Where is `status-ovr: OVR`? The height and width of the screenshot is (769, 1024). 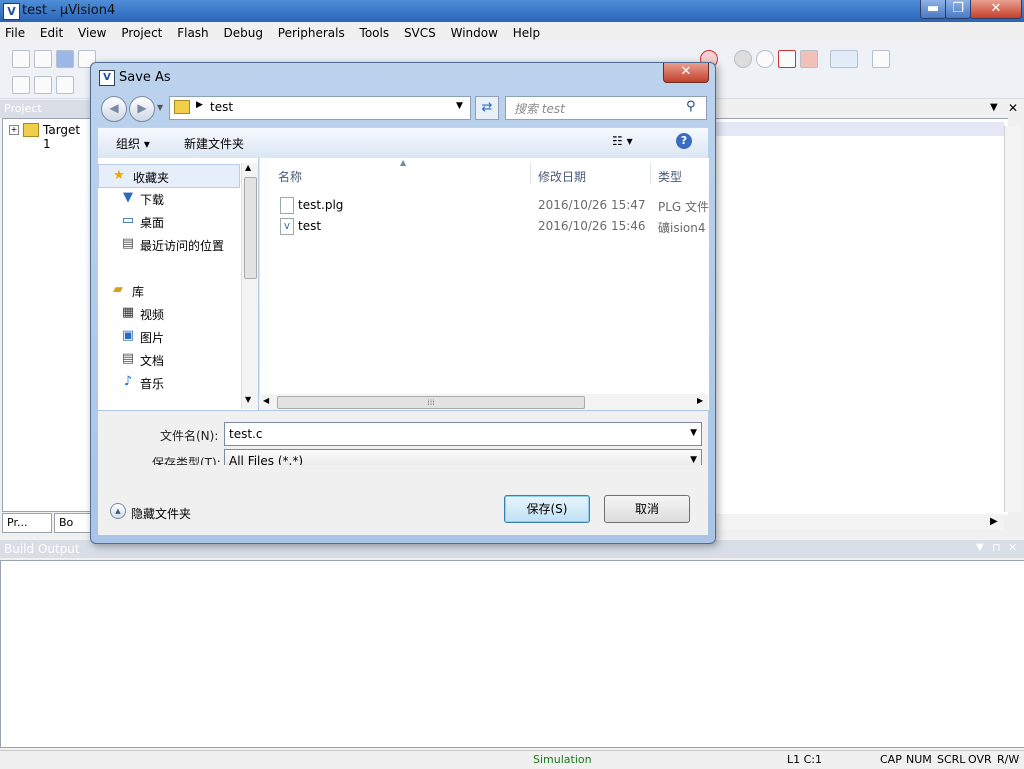
status-ovr: OVR is located at coordinates (980, 759).